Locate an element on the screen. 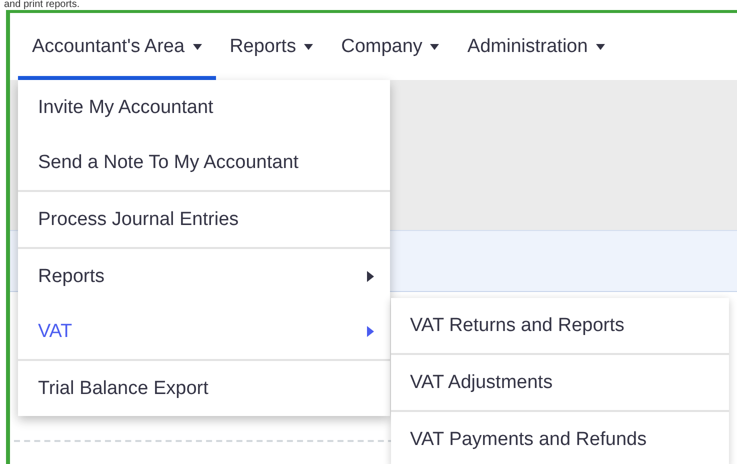 This screenshot has height=464, width=737. nav-tab: Reports is located at coordinates (272, 46).